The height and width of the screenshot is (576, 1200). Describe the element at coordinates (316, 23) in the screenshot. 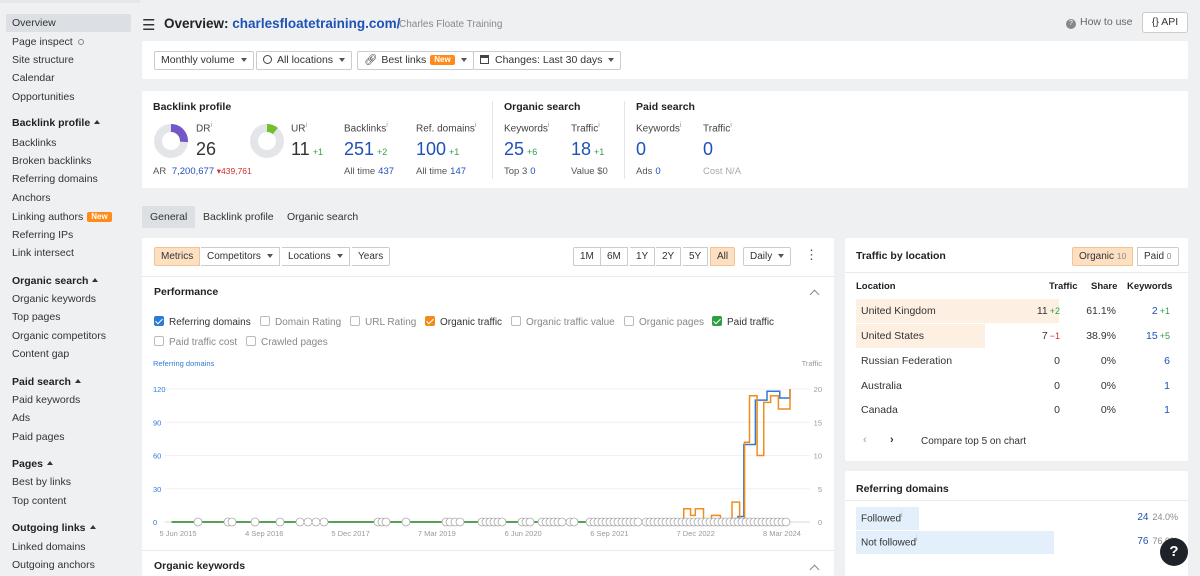

I see `title-domain: charlesfloatetraining.com/` at that location.